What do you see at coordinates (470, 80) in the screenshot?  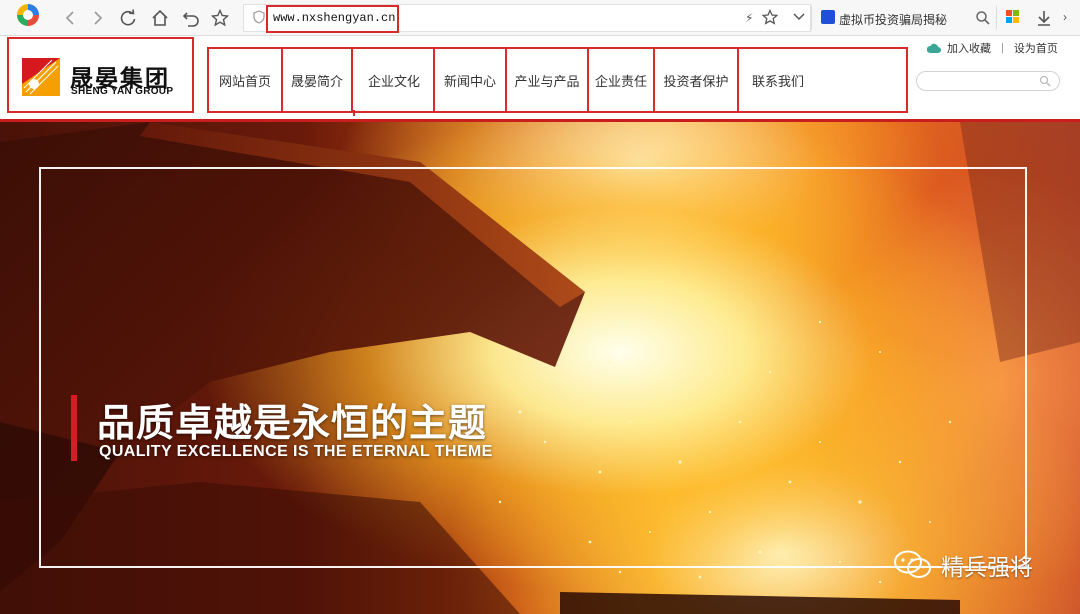 I see `nav-item-news: 新闻中心` at bounding box center [470, 80].